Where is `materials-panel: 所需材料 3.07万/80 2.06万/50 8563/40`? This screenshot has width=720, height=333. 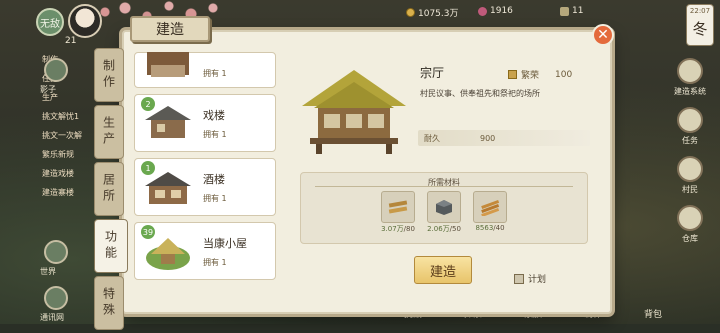
materials-panel: 所需材料 3.07万/80 2.06万/50 8563/40 is located at coordinates (444, 208).